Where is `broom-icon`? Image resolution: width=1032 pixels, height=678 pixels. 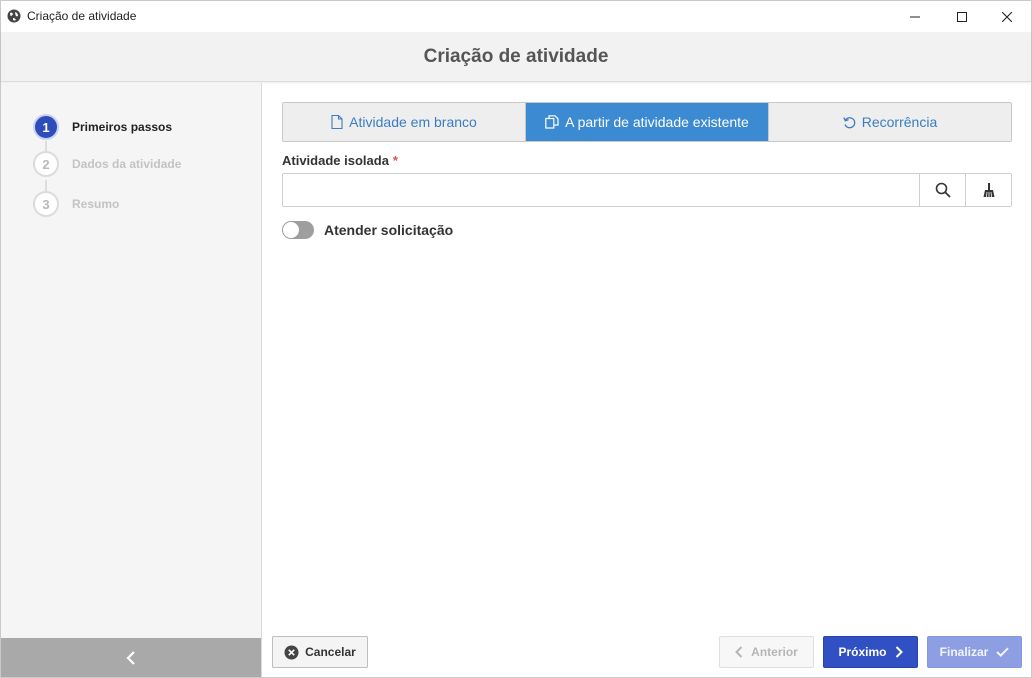 broom-icon is located at coordinates (988, 190).